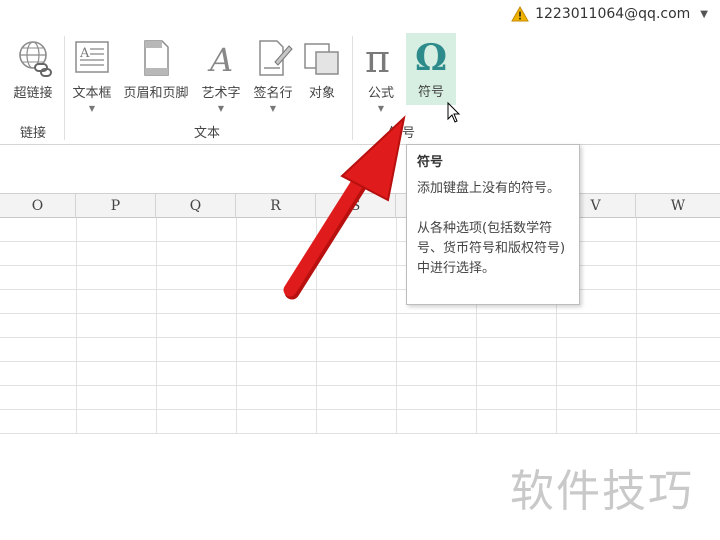  Describe the element at coordinates (35, 59) in the screenshot. I see `hyperlink-icon` at that location.